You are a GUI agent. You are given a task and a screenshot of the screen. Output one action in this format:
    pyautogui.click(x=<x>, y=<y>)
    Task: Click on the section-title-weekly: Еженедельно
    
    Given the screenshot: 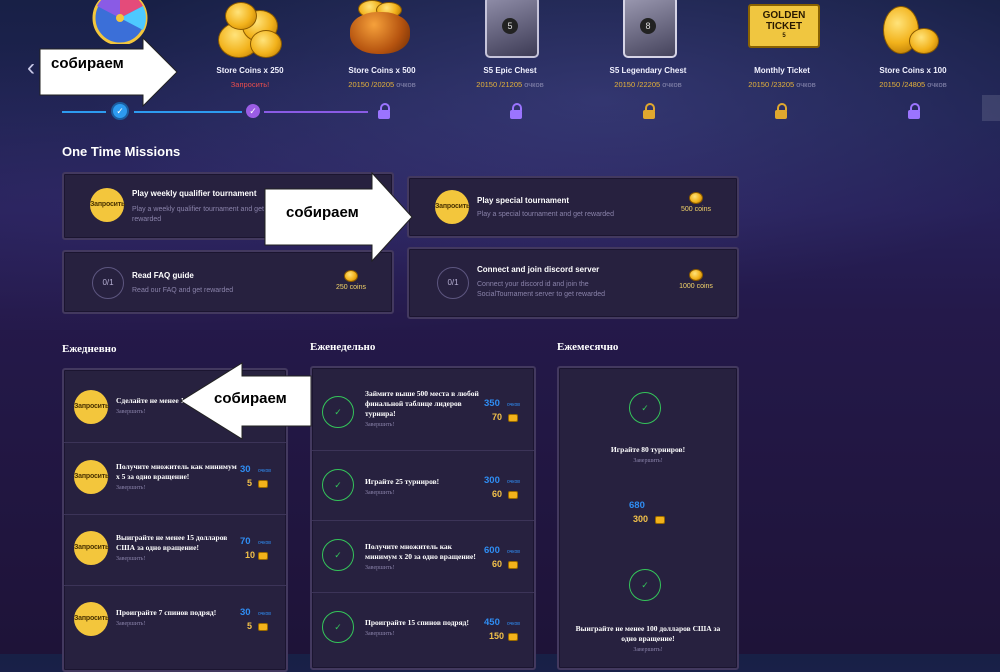 What is the action you would take?
    pyautogui.click(x=343, y=347)
    